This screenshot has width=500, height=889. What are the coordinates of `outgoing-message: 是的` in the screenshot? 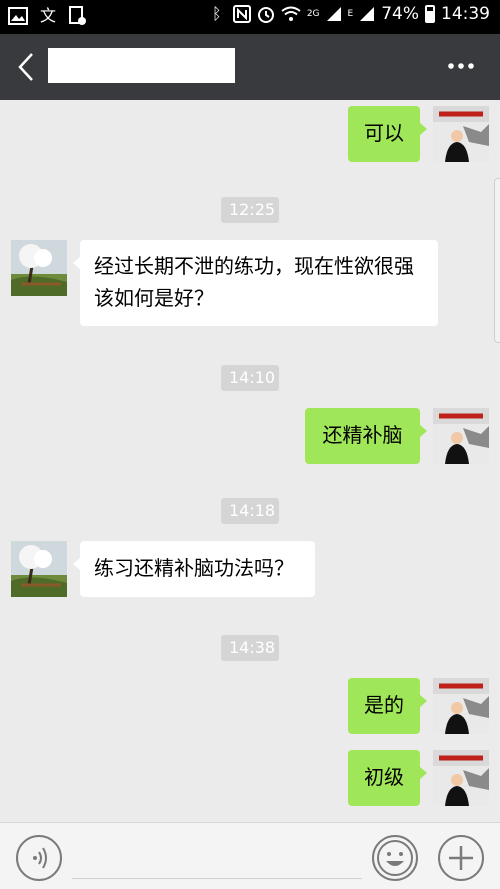 It's located at (387, 706).